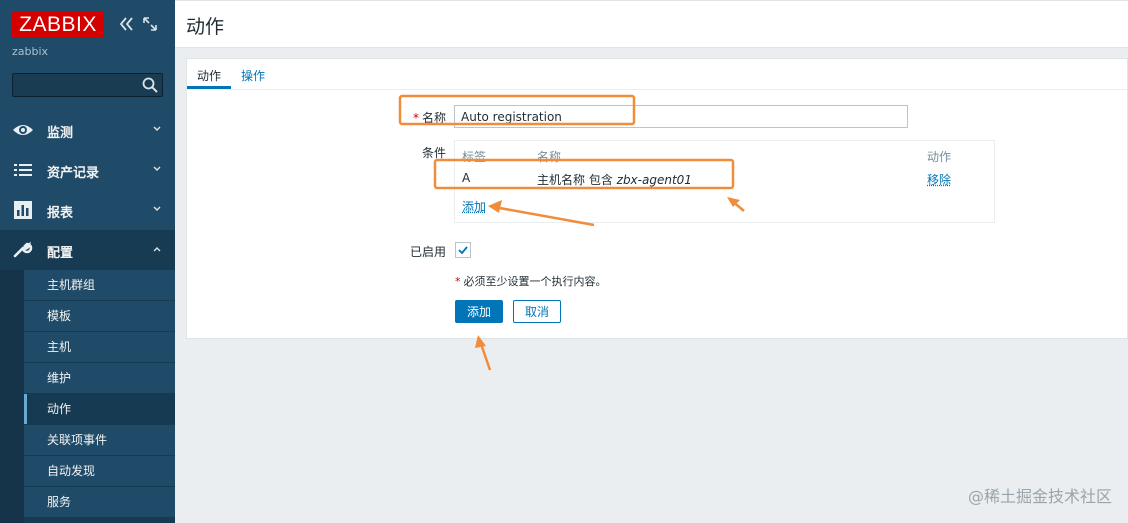 The width and height of the screenshot is (1128, 523). Describe the element at coordinates (157, 249) in the screenshot. I see `chevron-up-icon` at that location.